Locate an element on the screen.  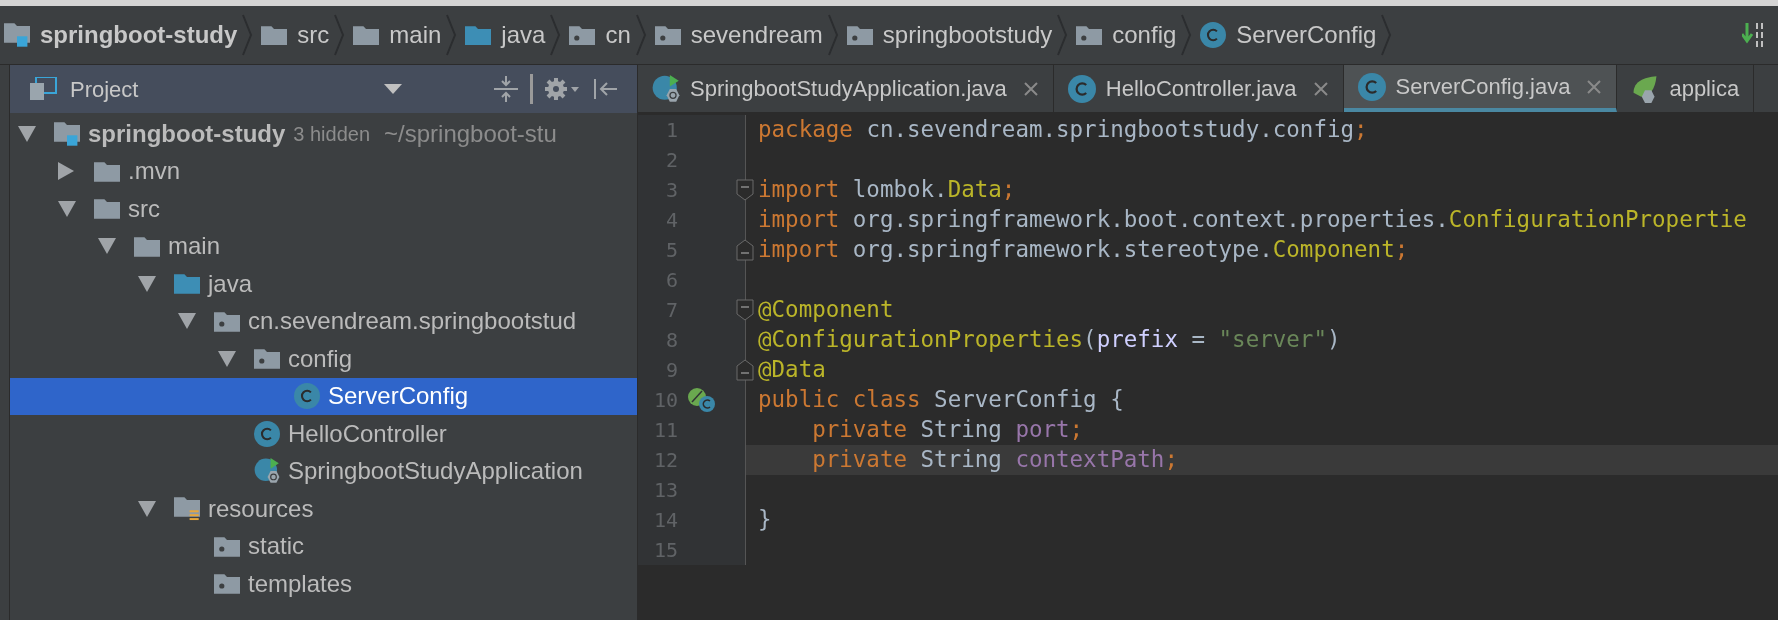
spring-bean-icon is located at coordinates (702, 400).